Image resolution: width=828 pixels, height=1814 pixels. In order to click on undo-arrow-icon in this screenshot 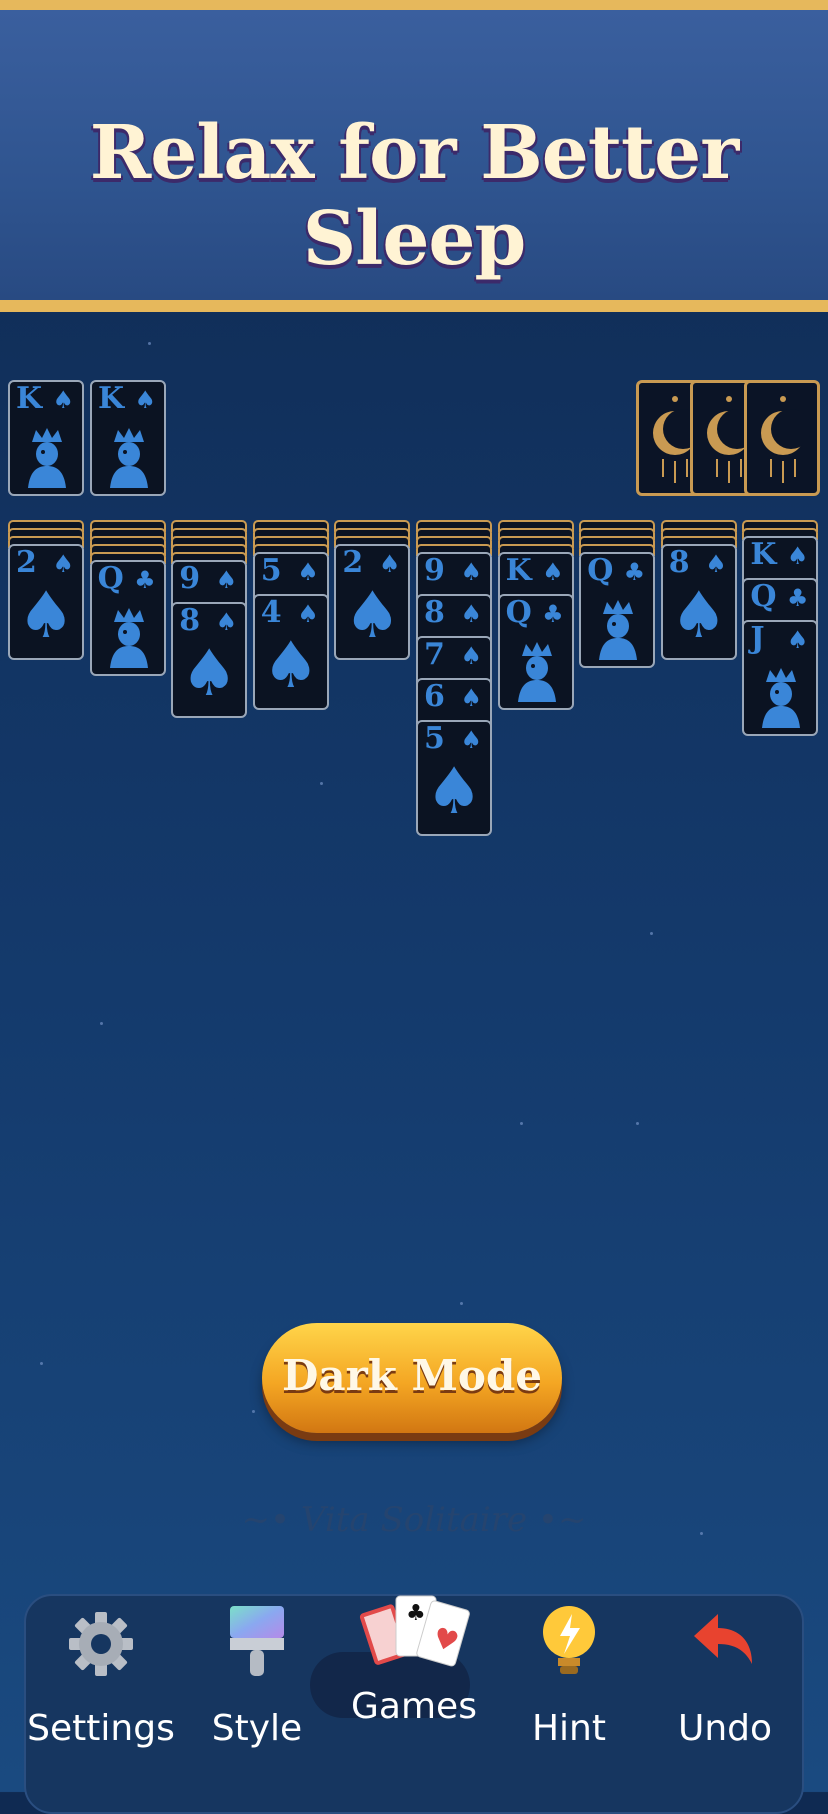, I will do `click(723, 1639)`.